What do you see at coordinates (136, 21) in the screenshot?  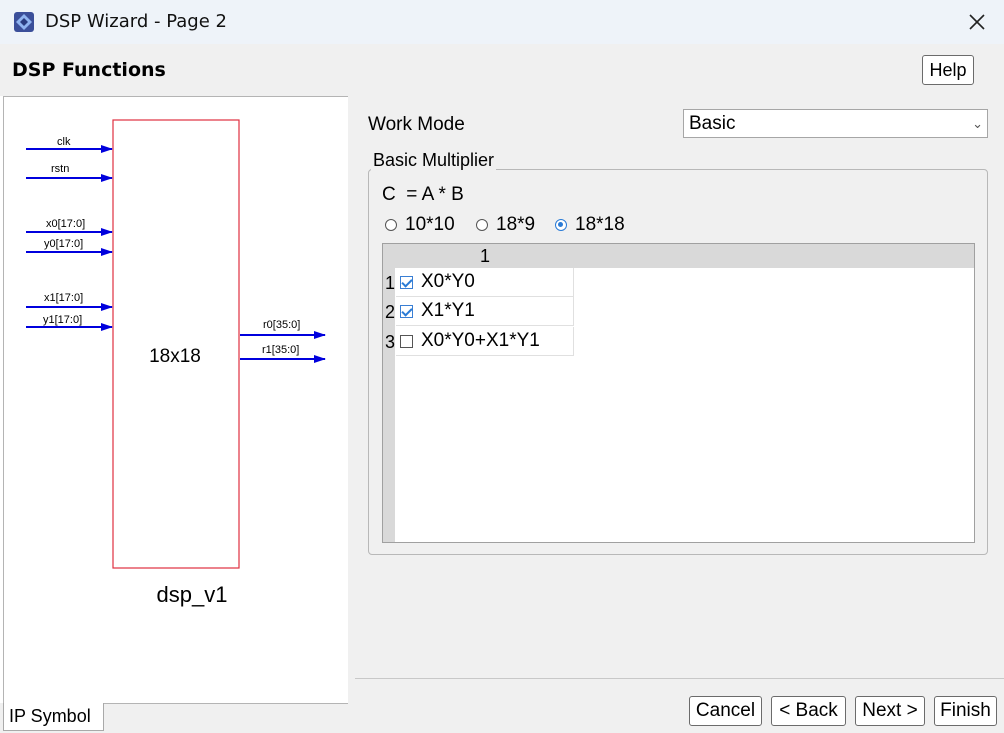 I see `window-title: DSP Wizard - Page 2` at bounding box center [136, 21].